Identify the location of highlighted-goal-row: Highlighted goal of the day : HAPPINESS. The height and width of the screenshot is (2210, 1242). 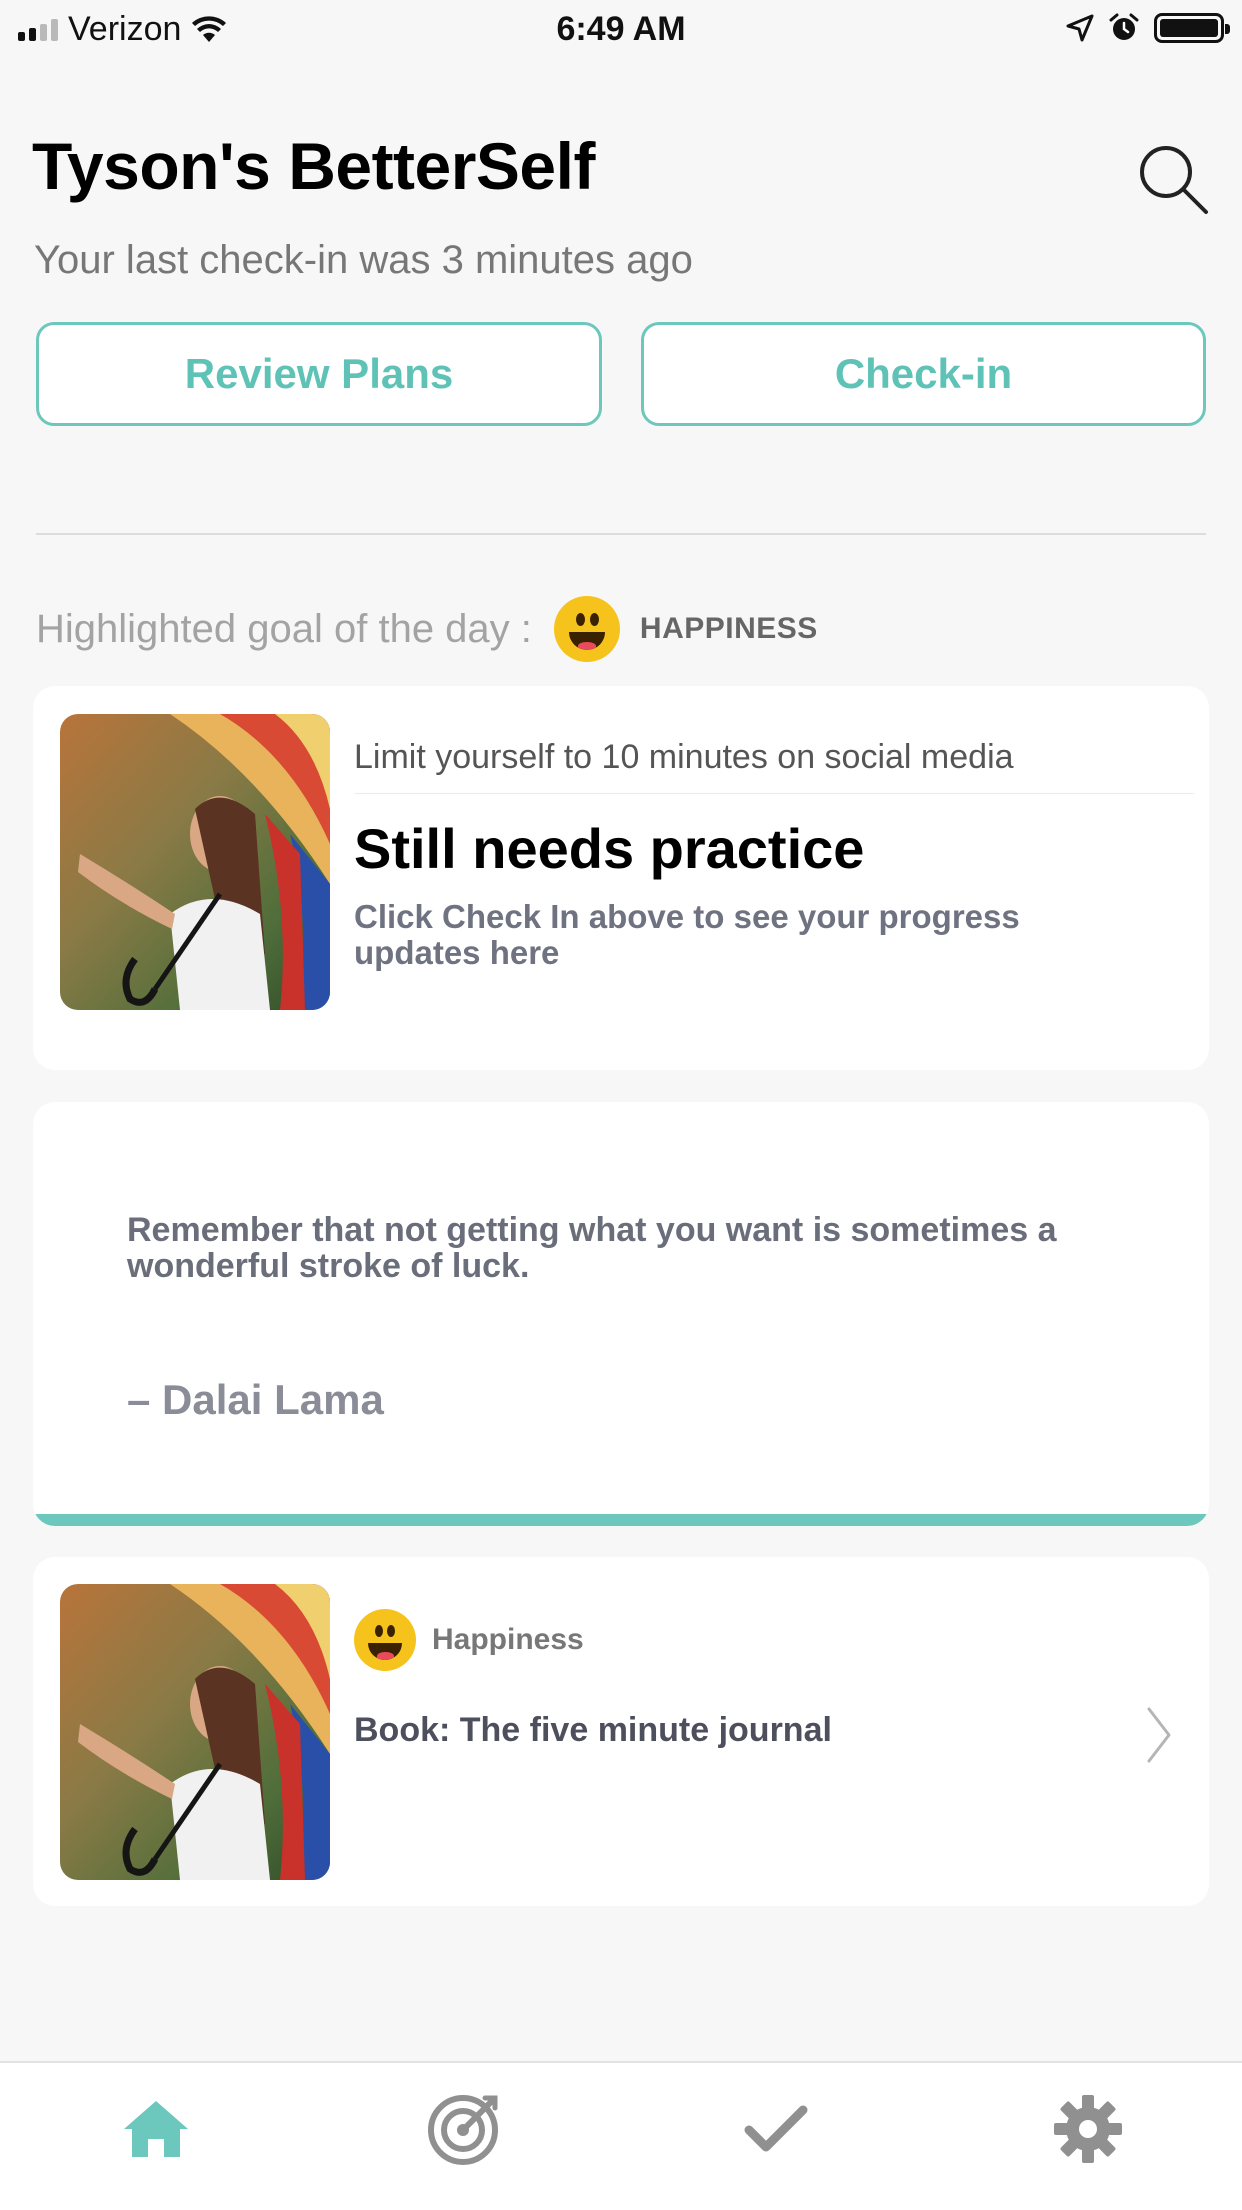
(427, 629).